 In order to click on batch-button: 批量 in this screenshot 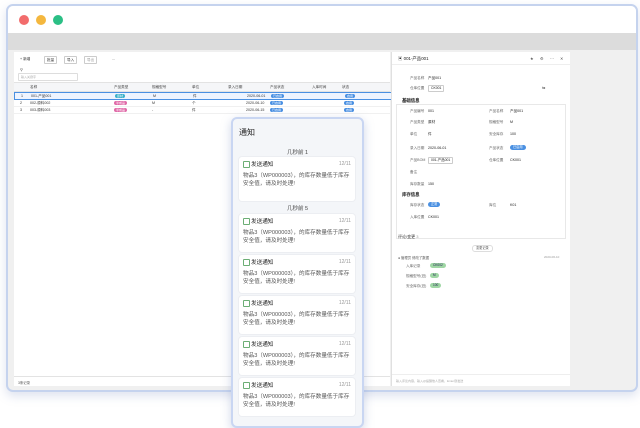, I will do `click(51, 60)`.